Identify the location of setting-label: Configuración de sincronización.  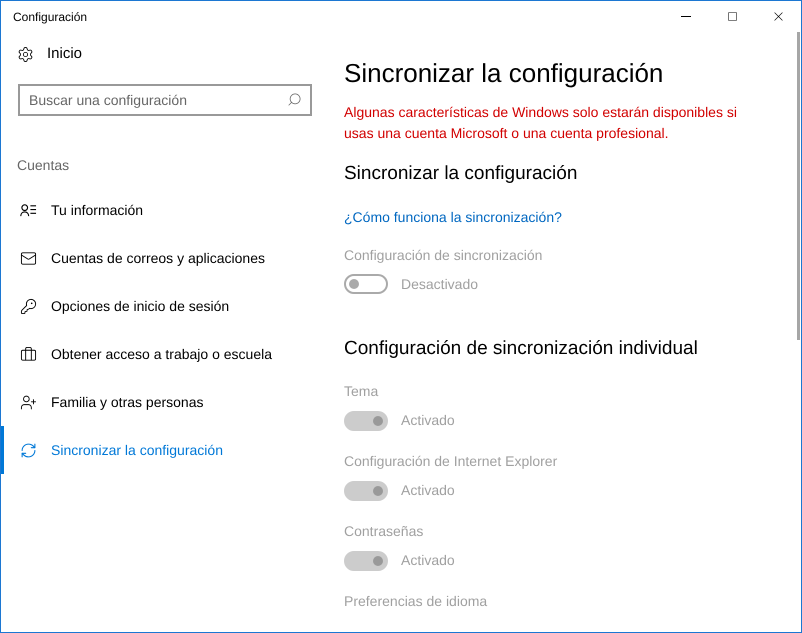
(444, 255).